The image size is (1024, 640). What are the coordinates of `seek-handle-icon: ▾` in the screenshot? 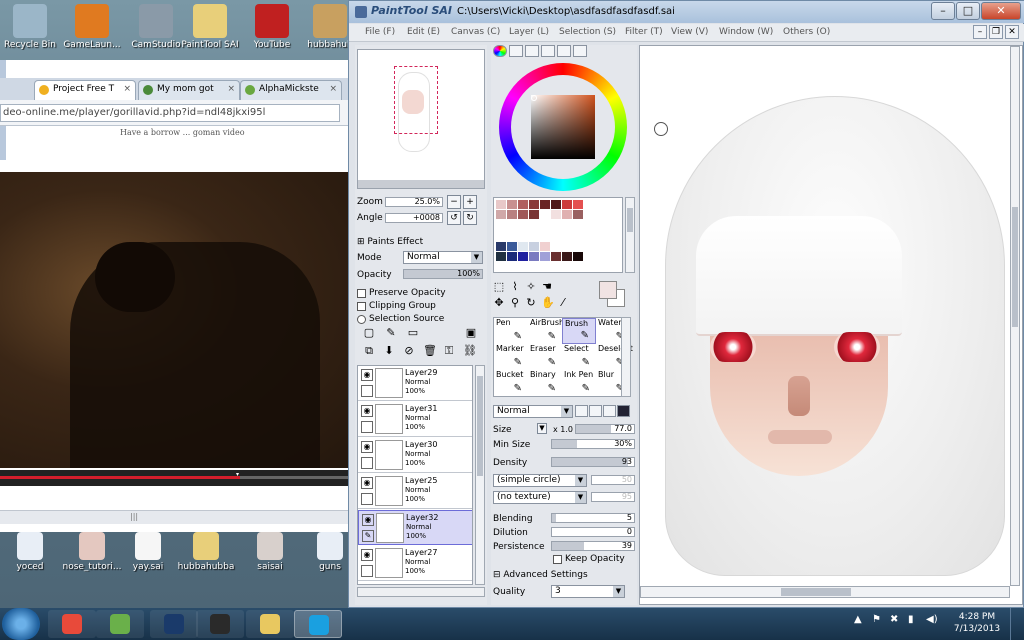 It's located at (237, 474).